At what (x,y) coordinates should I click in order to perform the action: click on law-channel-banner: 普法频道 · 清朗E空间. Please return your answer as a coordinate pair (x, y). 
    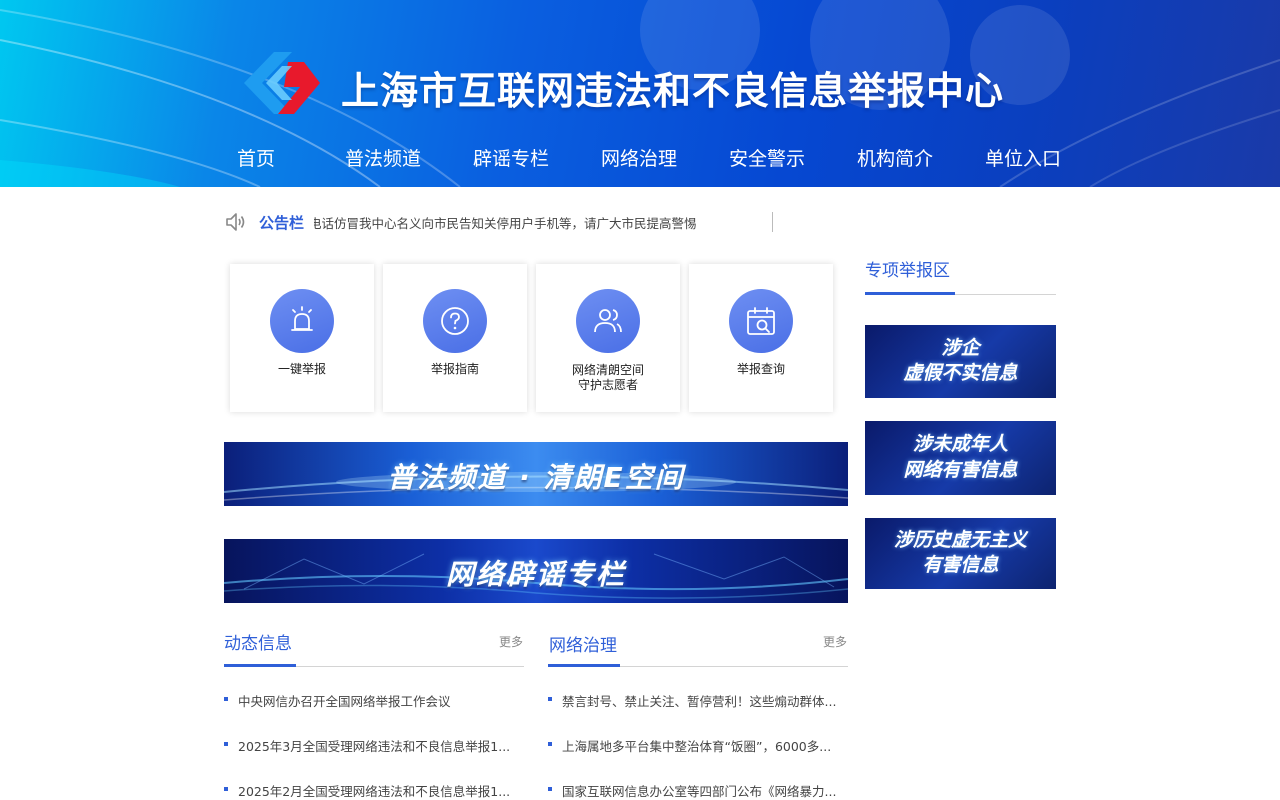
    Looking at the image, I should click on (536, 474).